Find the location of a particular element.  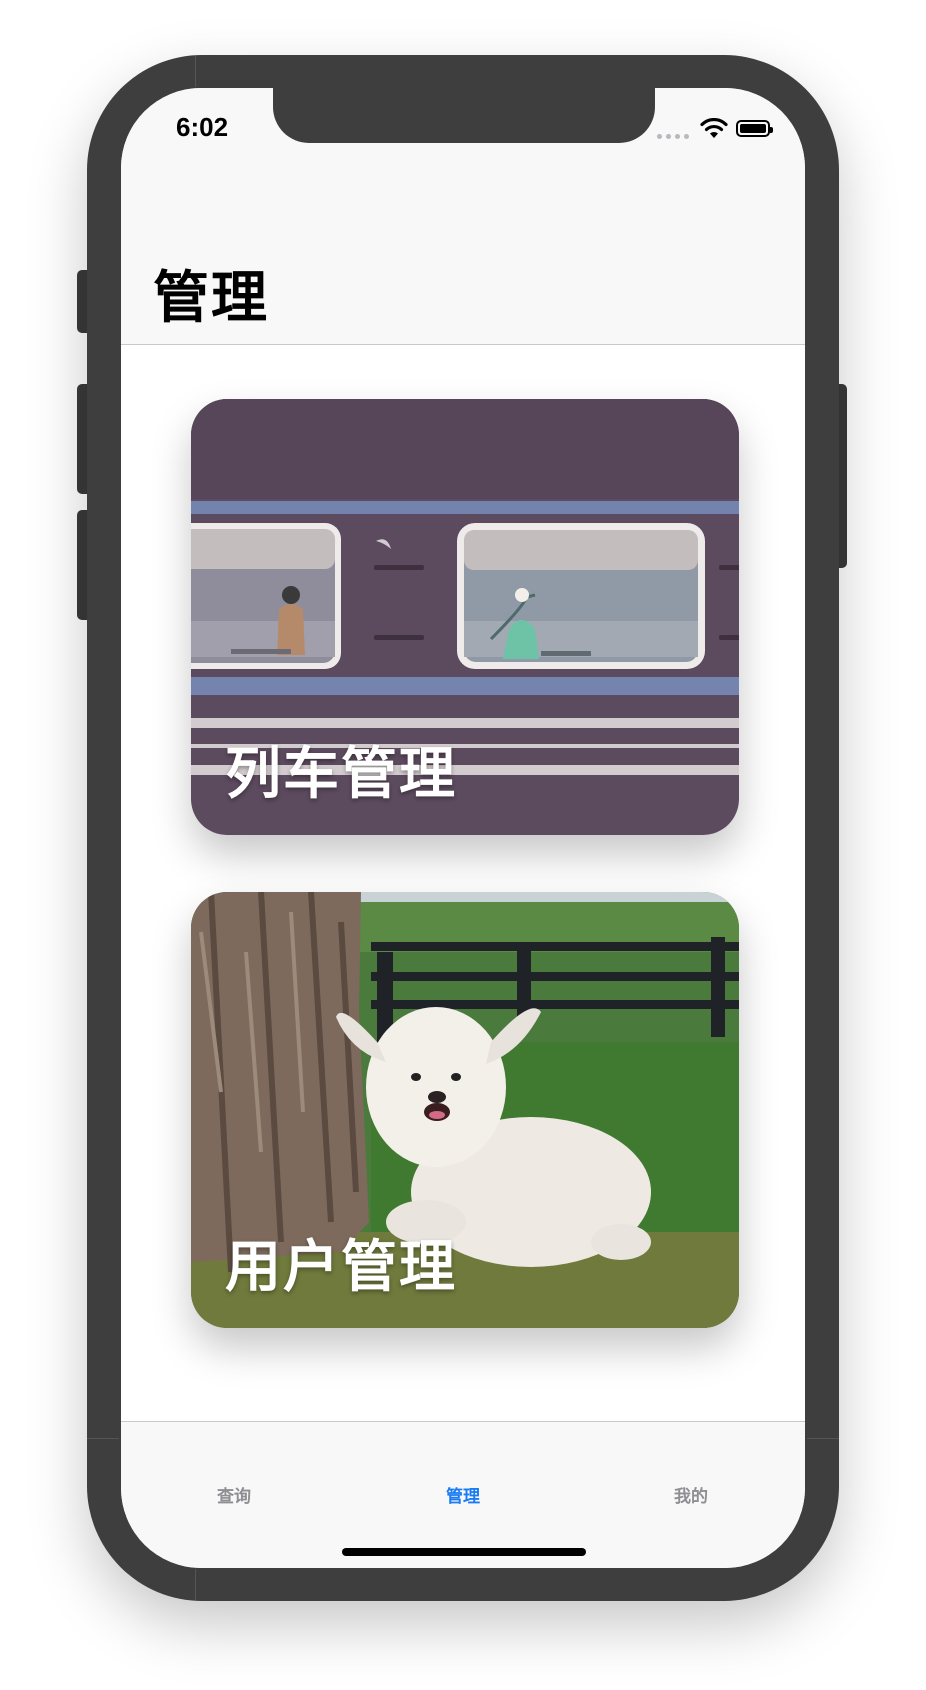

train-management-label: 列车管理 is located at coordinates (341, 774).